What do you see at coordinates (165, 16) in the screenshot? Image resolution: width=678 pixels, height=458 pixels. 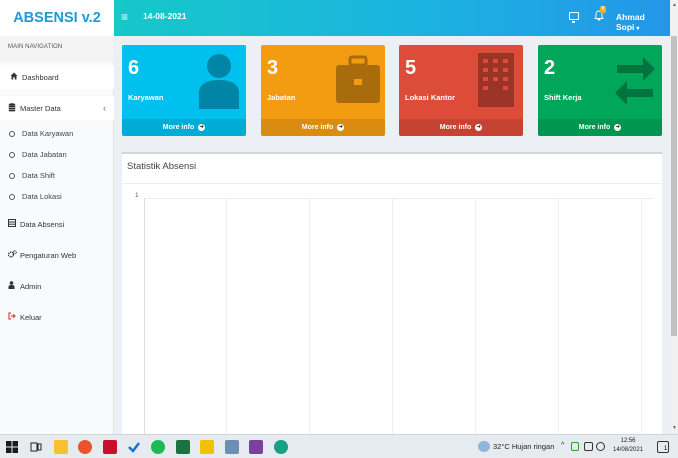 I see `header-date: 14-08-2021` at bounding box center [165, 16].